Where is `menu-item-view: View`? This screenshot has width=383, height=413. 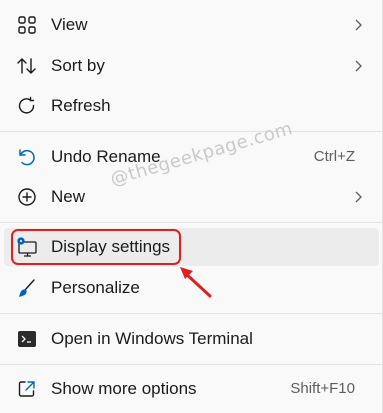 menu-item-view: View is located at coordinates (191, 25).